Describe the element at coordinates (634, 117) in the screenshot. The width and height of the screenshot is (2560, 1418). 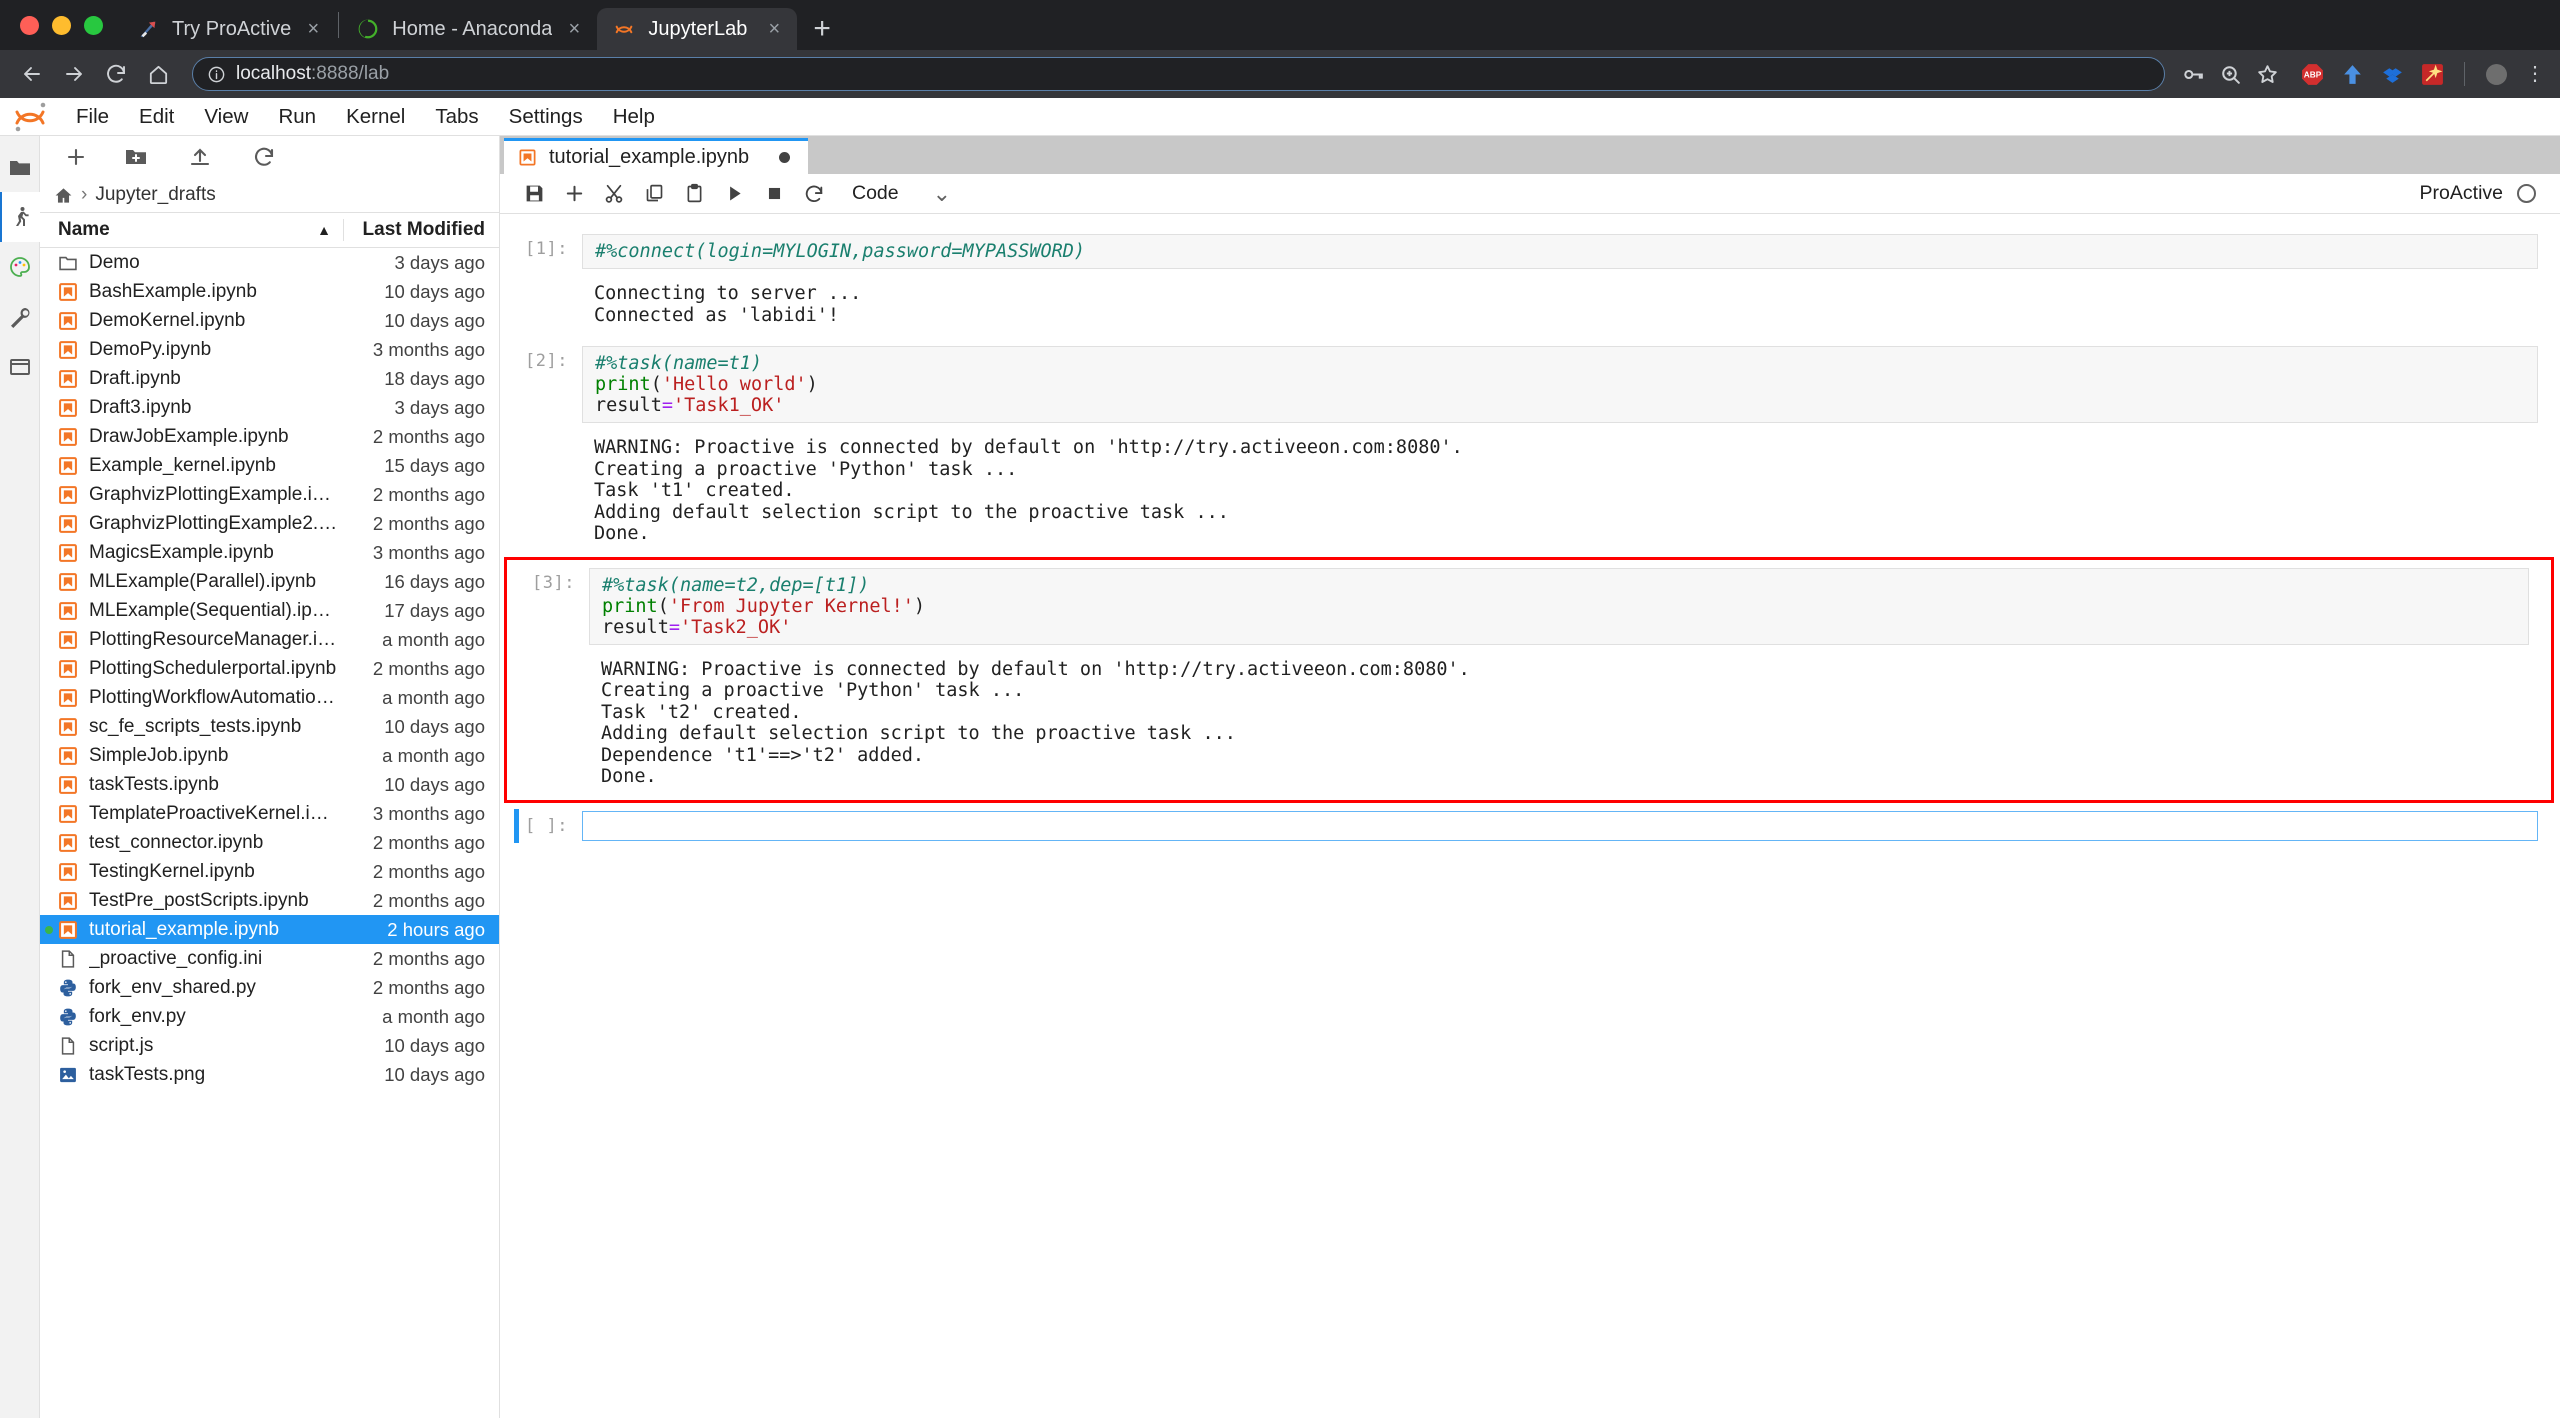
I see `menu-help: Help` at that location.